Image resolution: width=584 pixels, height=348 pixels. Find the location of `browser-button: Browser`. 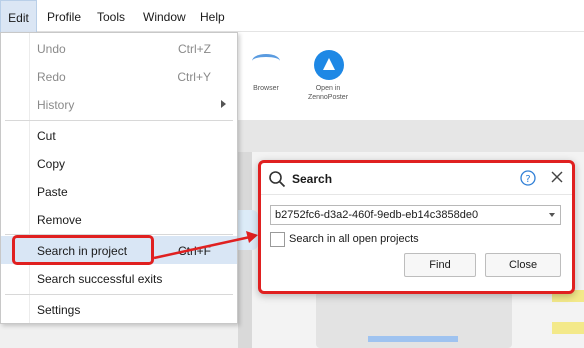

browser-button: Browser is located at coordinates (266, 76).